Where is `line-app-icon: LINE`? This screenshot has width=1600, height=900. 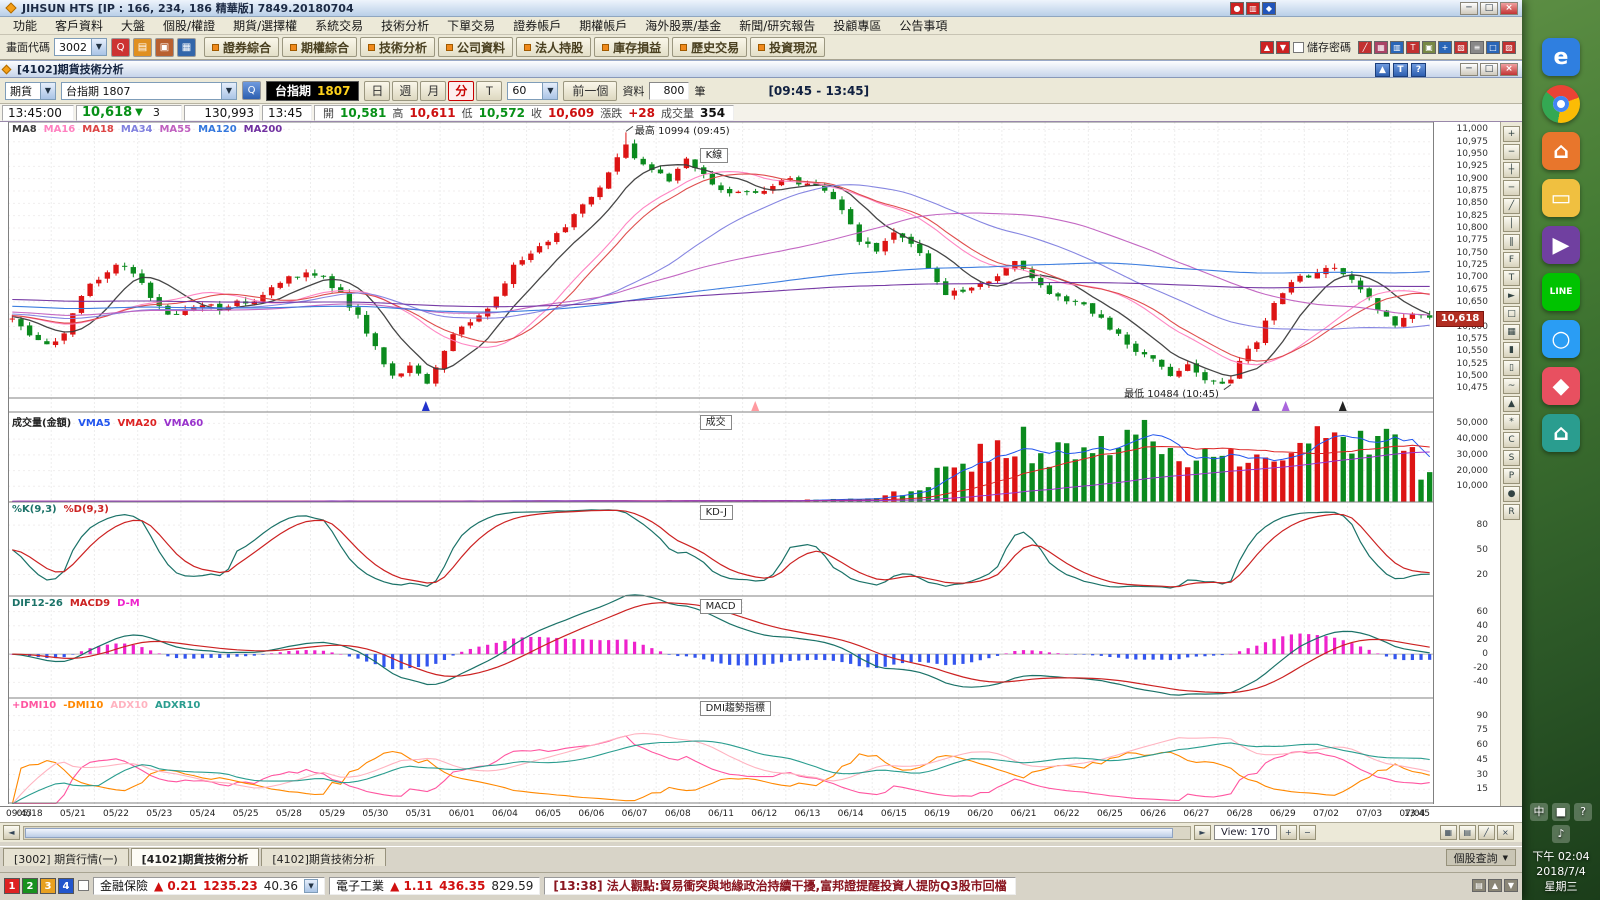
line-app-icon: LINE is located at coordinates (1561, 292).